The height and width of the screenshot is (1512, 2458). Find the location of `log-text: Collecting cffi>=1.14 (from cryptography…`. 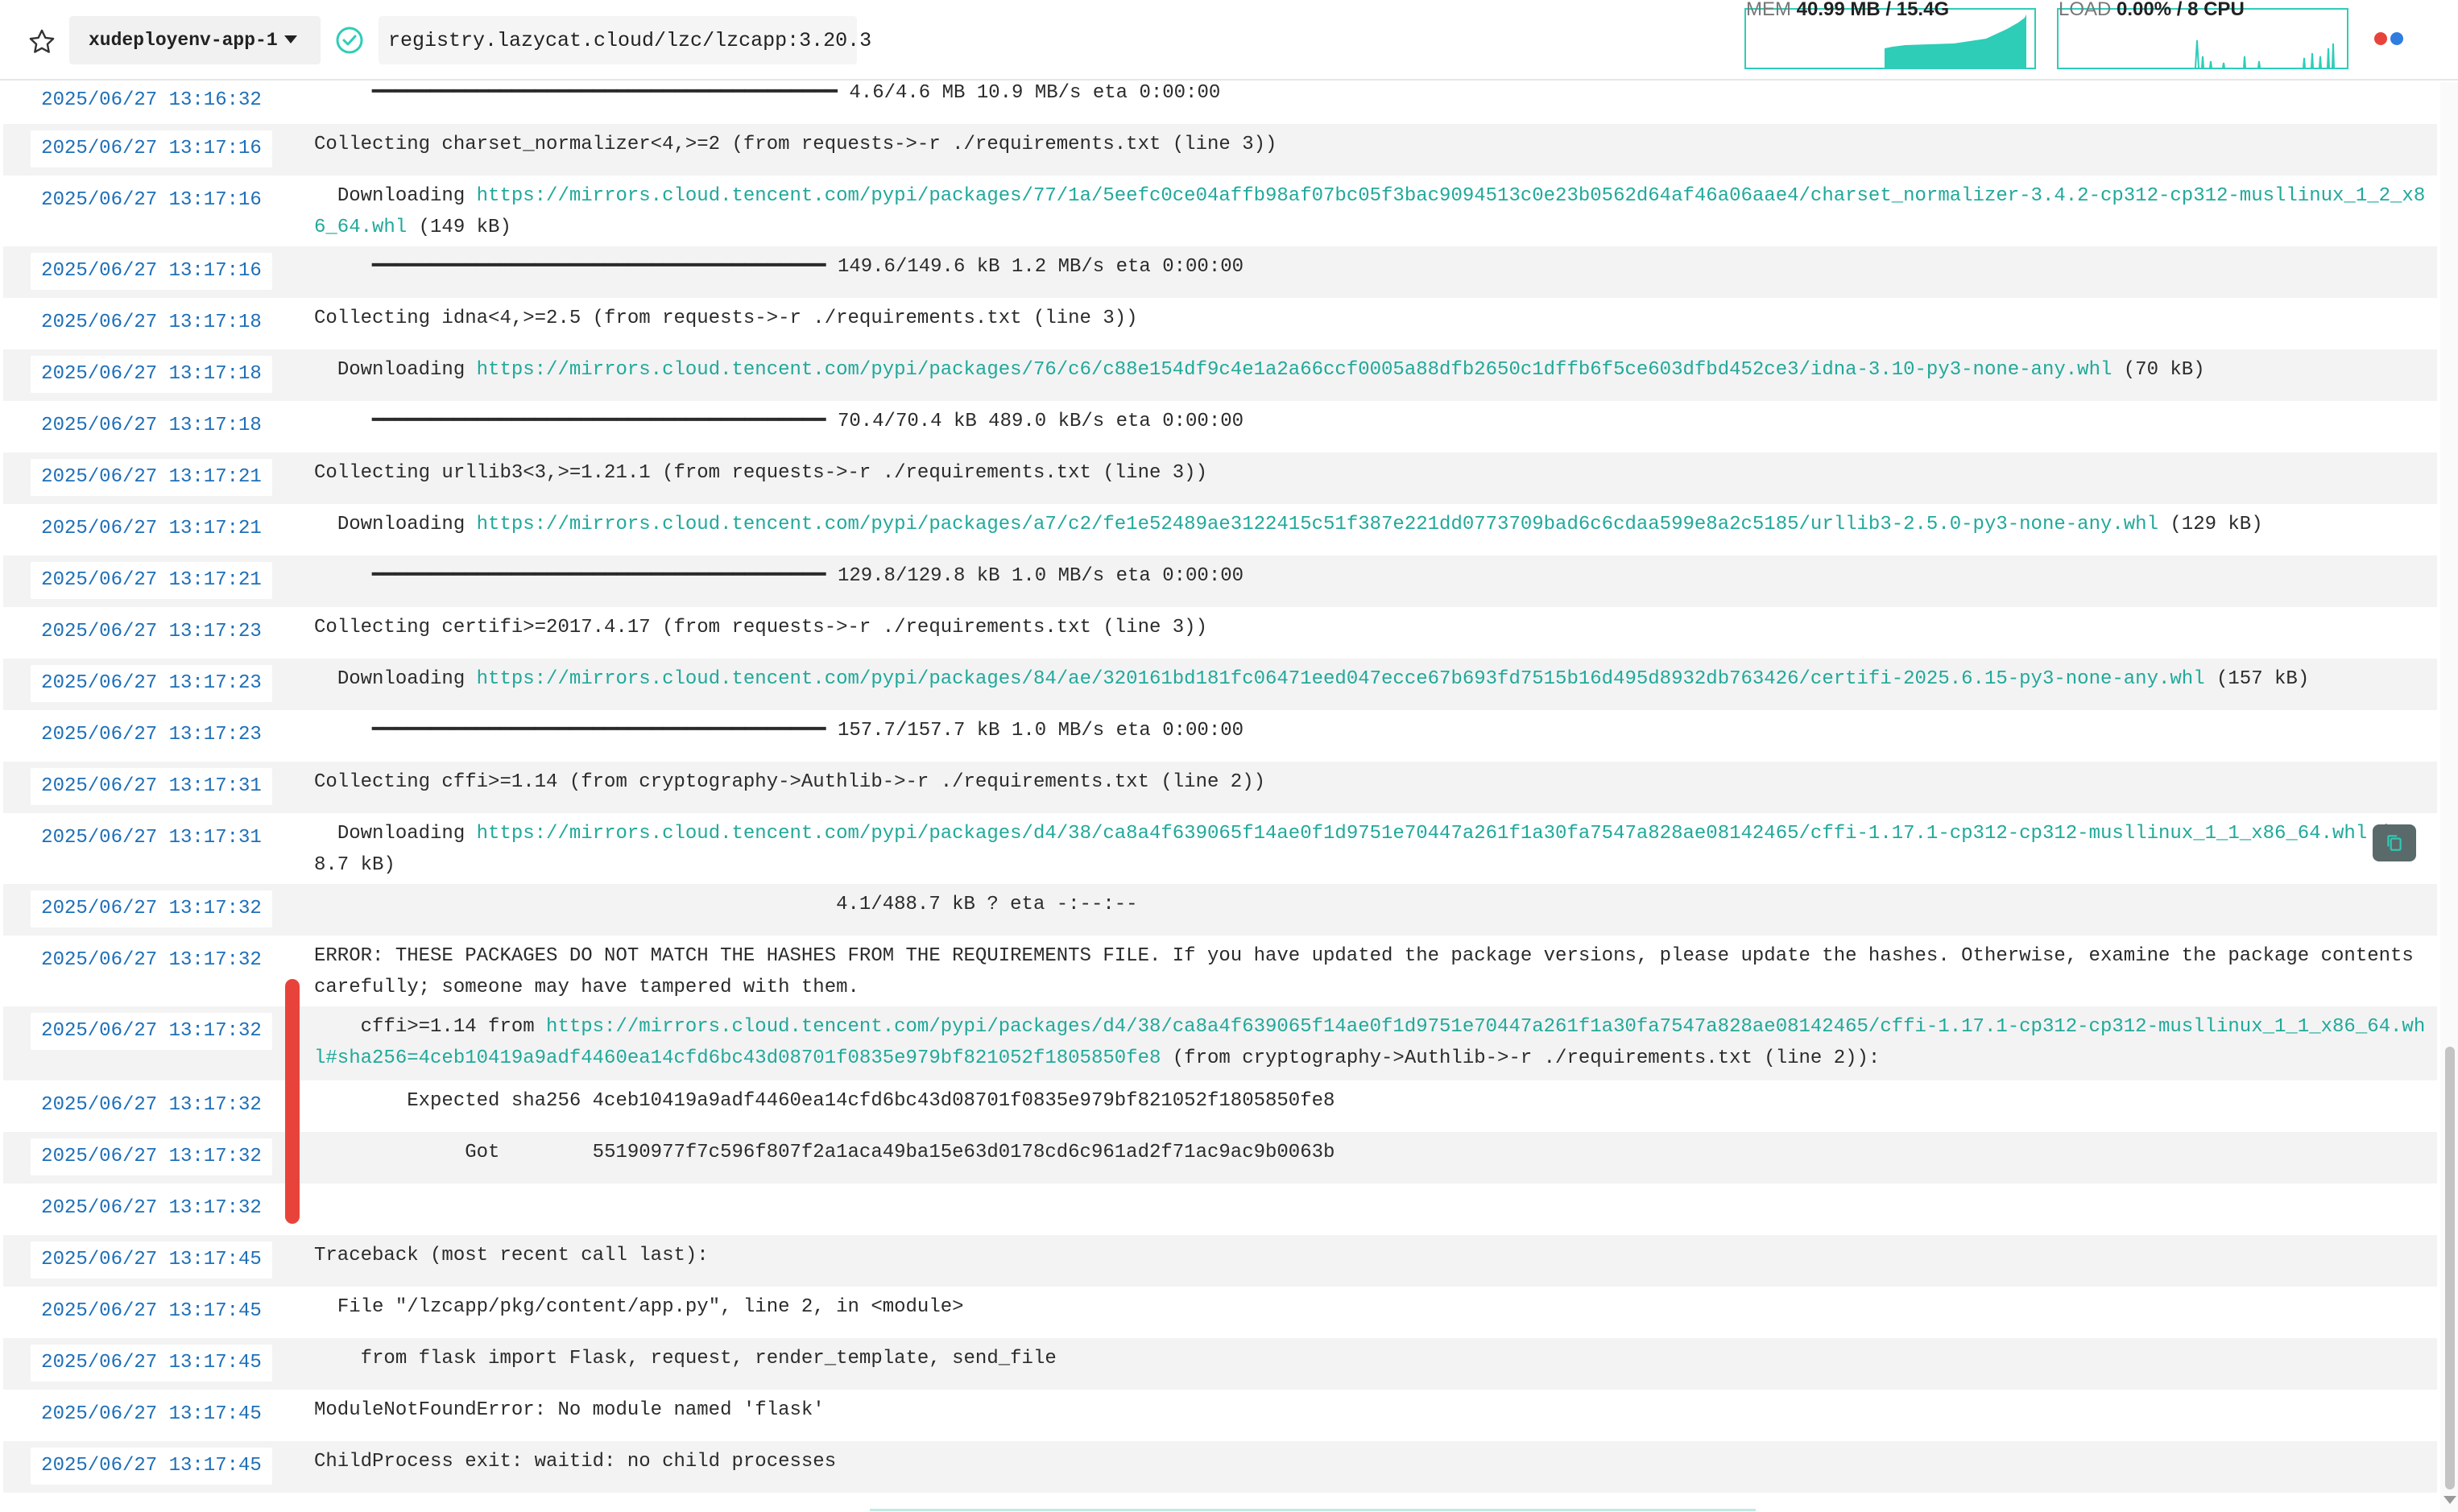

log-text: Collecting cffi>=1.14 (from cryptography… is located at coordinates (789, 782).